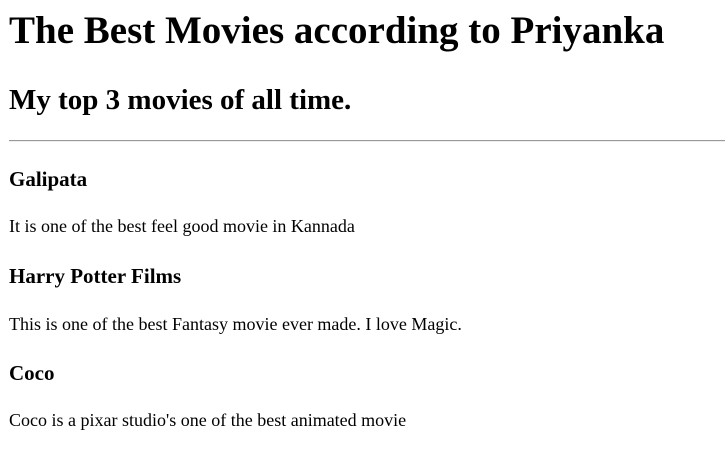  Describe the element at coordinates (32, 373) in the screenshot. I see `movie-title-coco: Coco` at that location.